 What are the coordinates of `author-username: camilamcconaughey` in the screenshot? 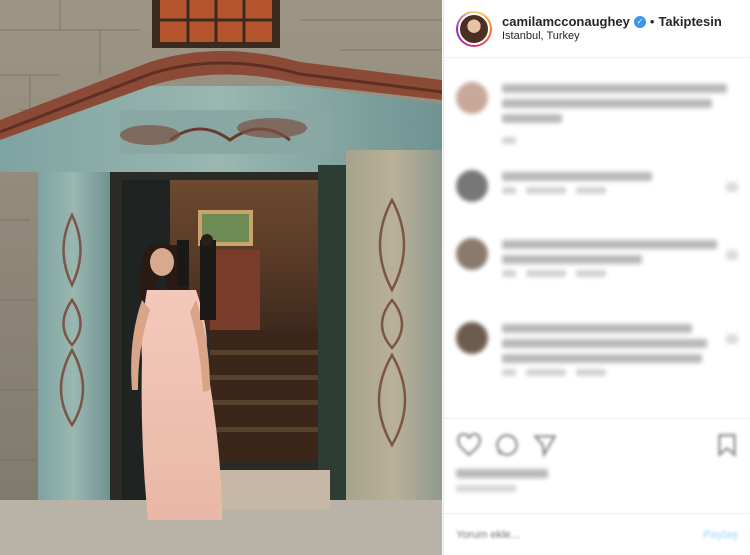 It's located at (566, 22).